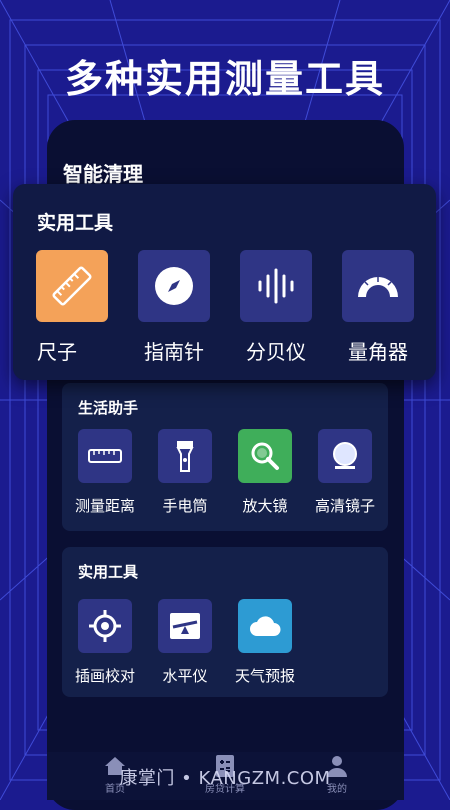  What do you see at coordinates (225, 622) in the screenshot?
I see `utility-card: 实用工具 插画校对 水平仪 天气预报` at bounding box center [225, 622].